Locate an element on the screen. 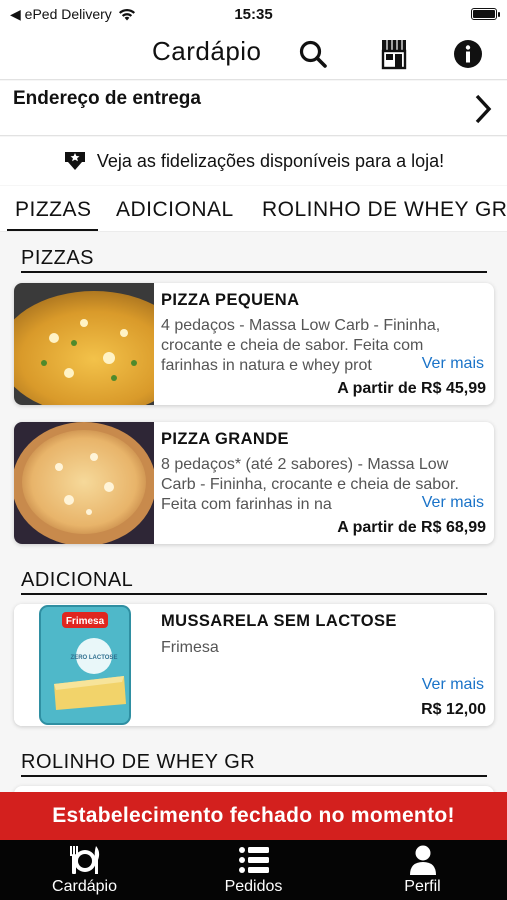  delivery-address-row: Endereço de entrega is located at coordinates (253, 108).